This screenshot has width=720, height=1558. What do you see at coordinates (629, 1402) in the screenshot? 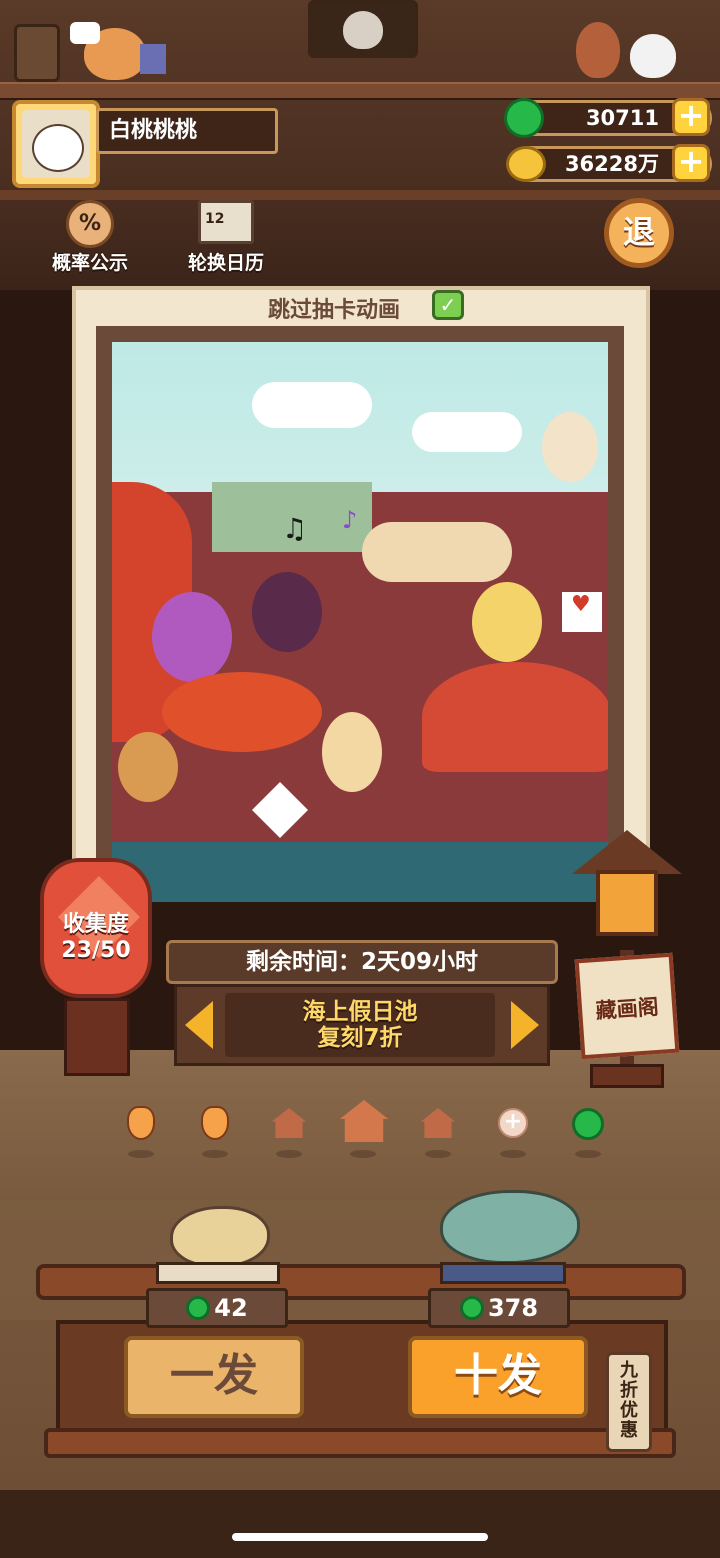
I see `discount-tag: 九折优惠` at bounding box center [629, 1402].